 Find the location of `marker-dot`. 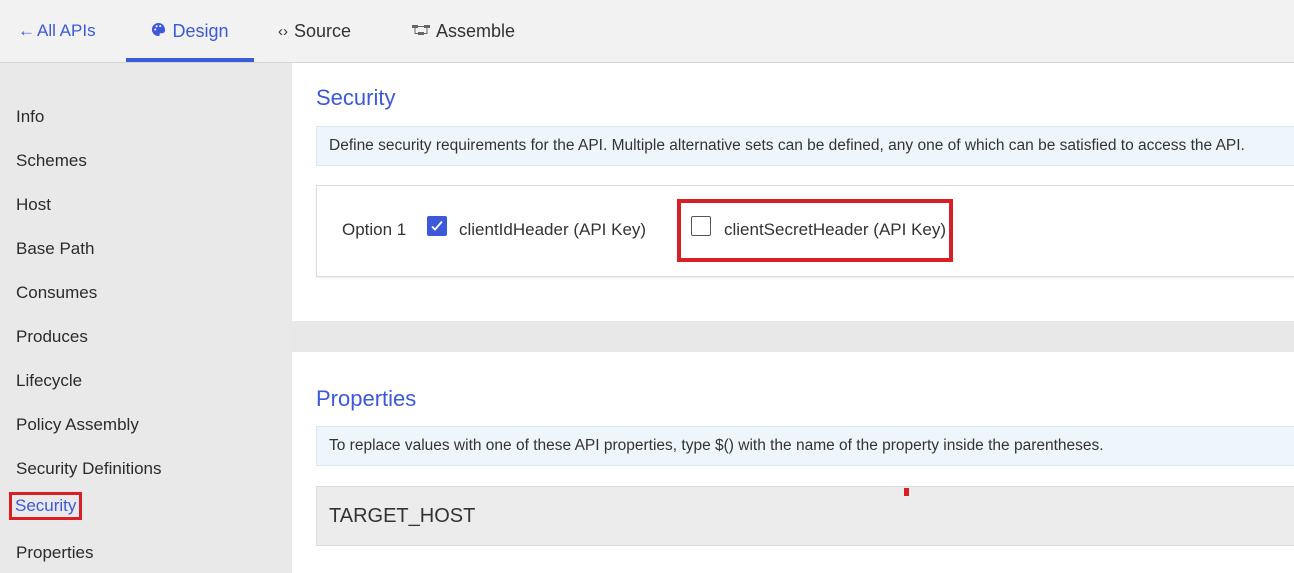

marker-dot is located at coordinates (906, 492).